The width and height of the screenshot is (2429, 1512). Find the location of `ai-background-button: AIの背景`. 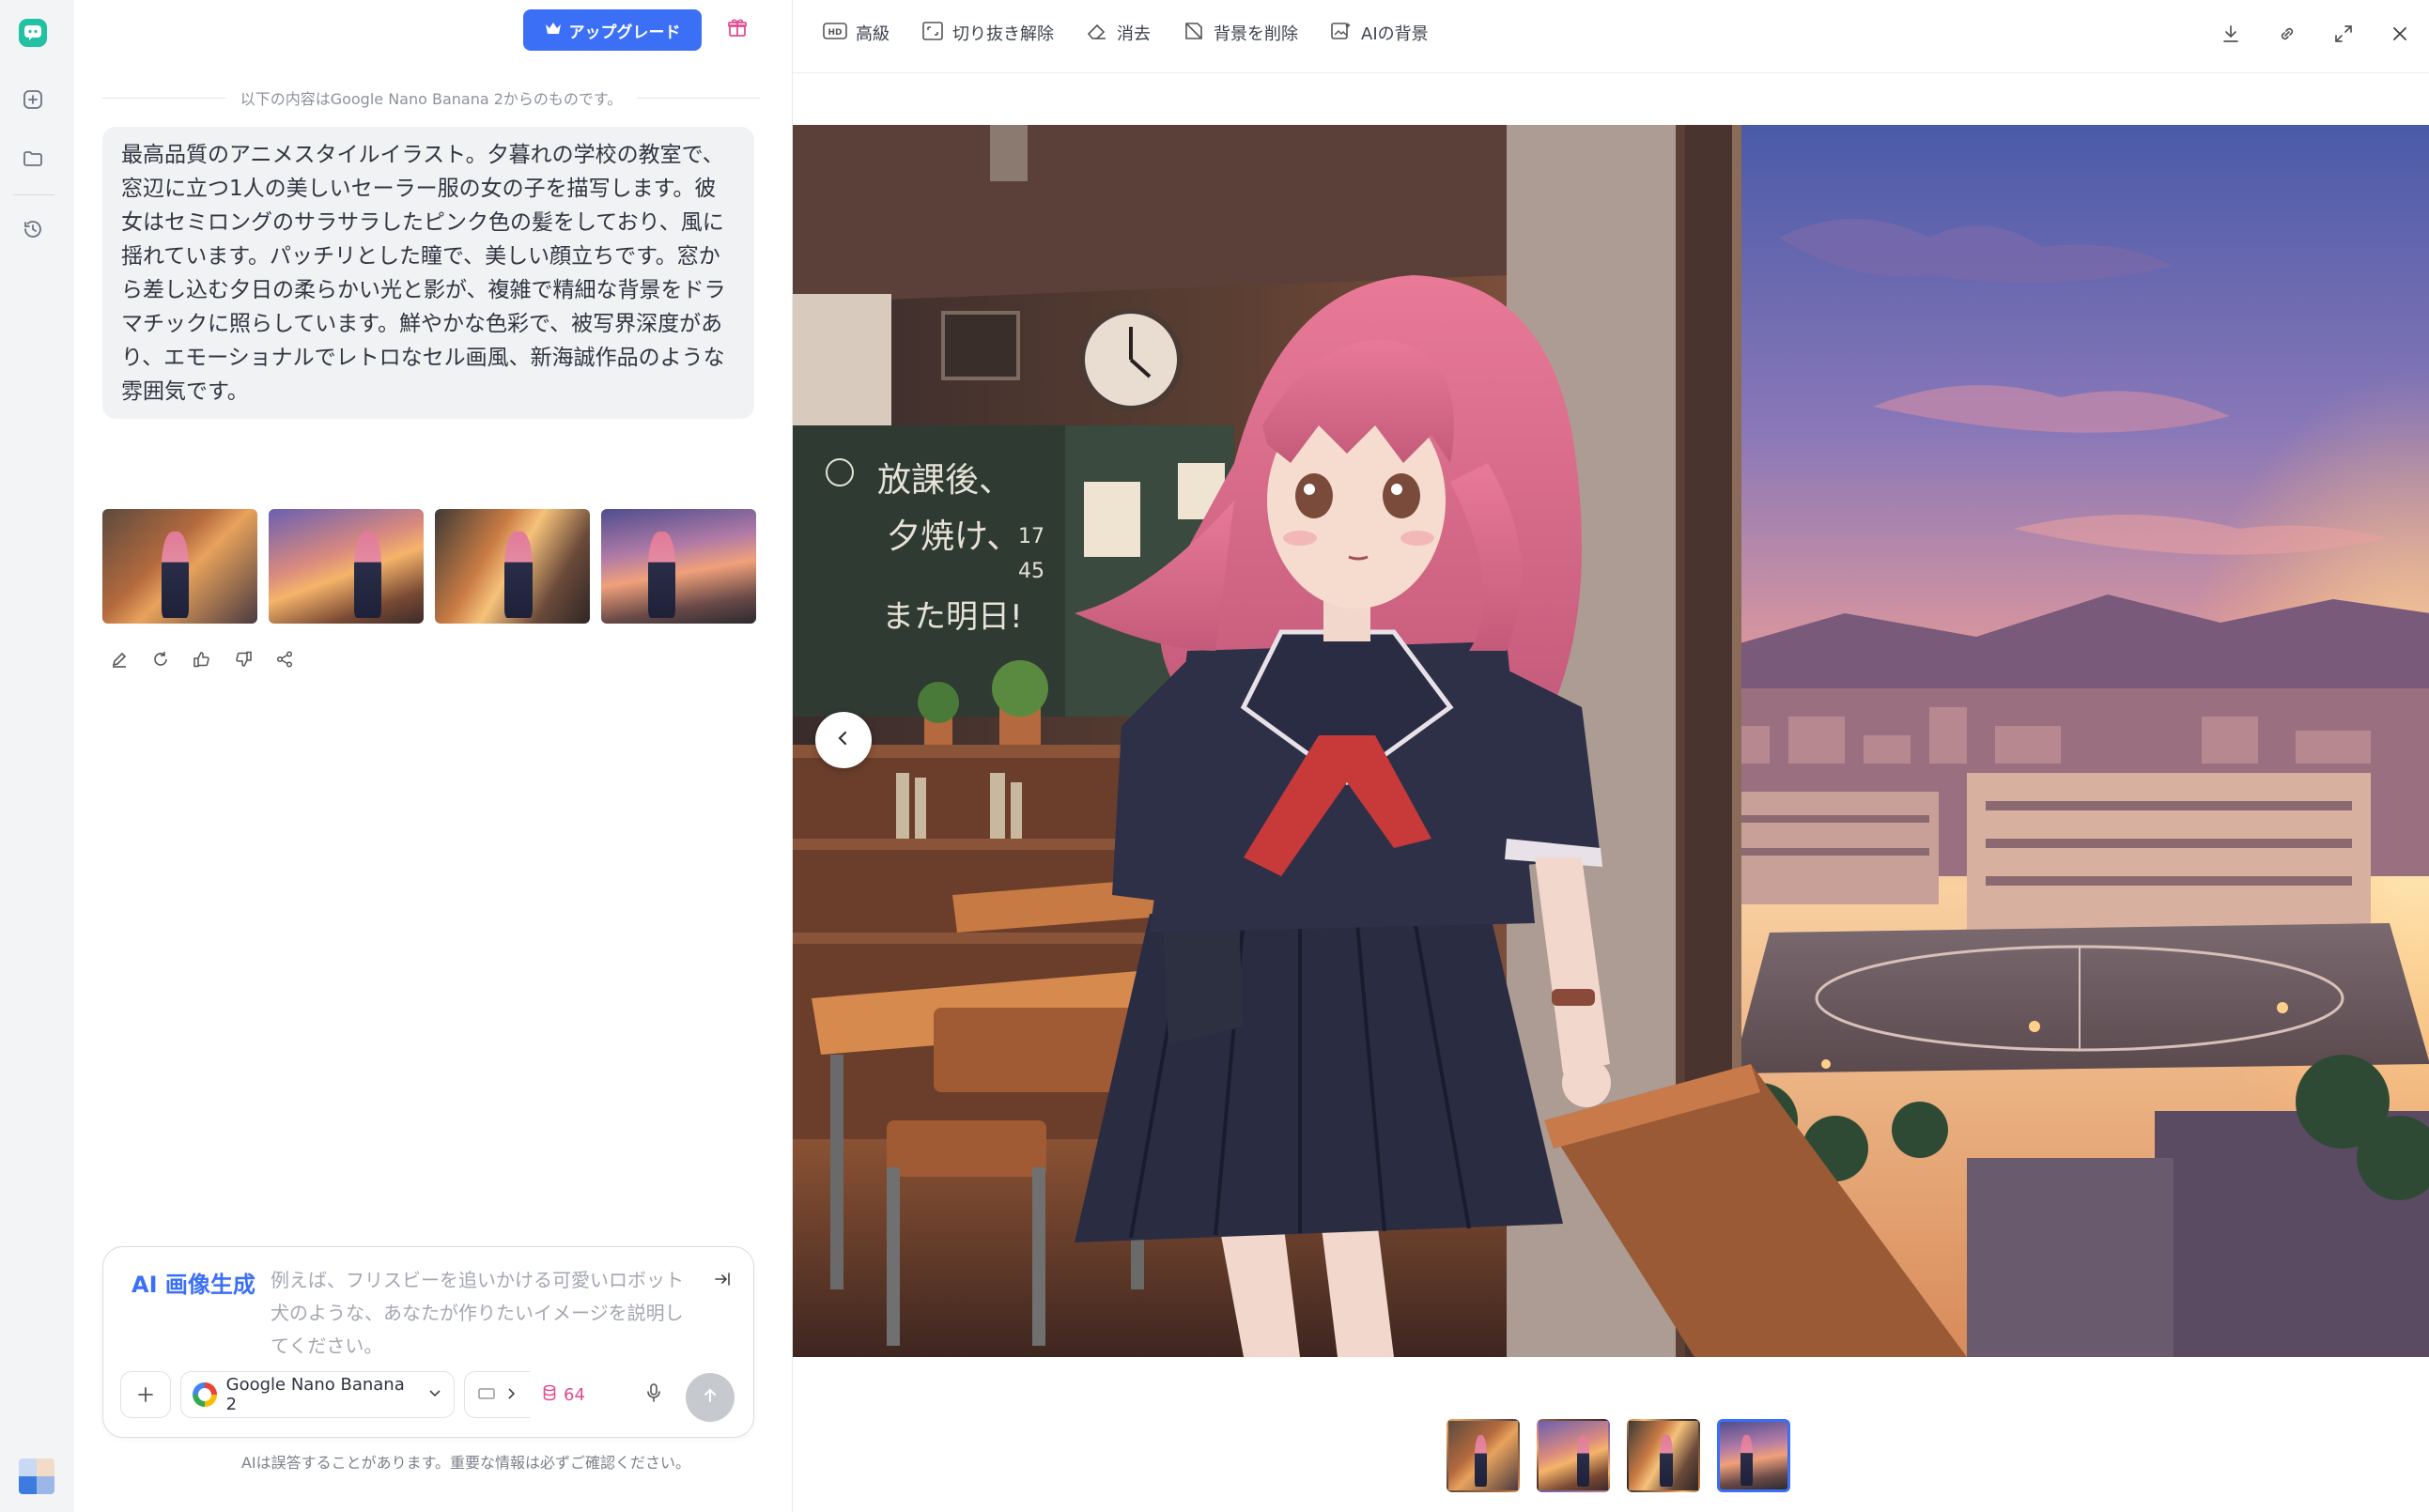

ai-background-button: AIの背景 is located at coordinates (1379, 33).